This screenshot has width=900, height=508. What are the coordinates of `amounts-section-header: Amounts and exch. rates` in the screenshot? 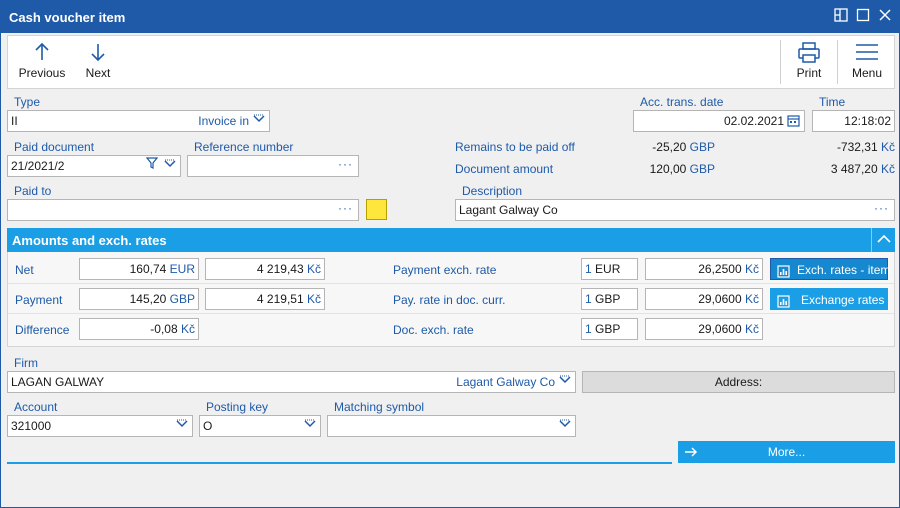 It's located at (451, 240).